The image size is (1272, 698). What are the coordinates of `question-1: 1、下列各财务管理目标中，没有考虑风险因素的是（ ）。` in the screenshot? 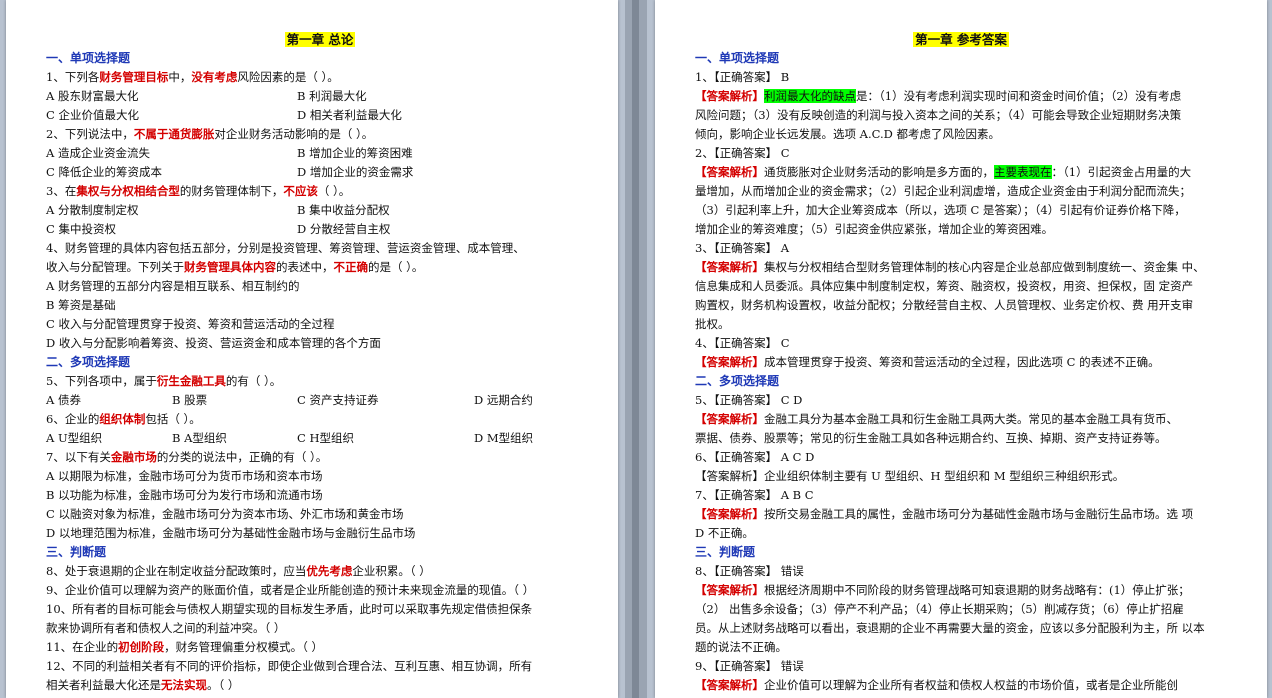 It's located at (192, 77).